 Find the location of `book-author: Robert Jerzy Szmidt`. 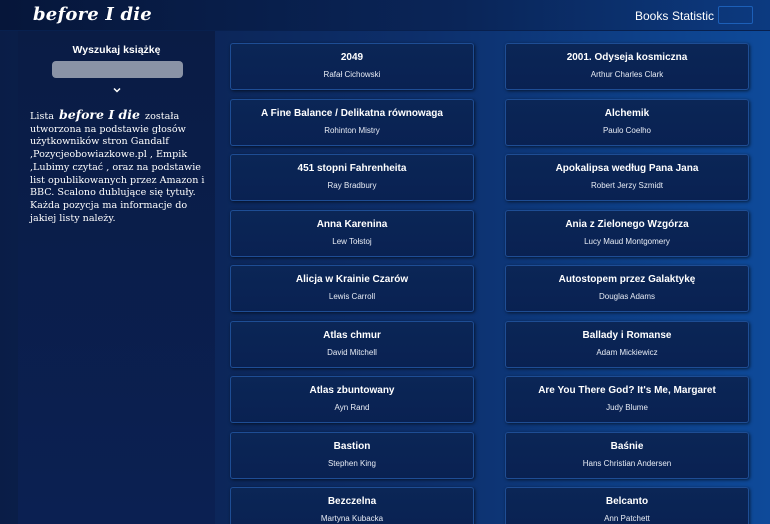

book-author: Robert Jerzy Szmidt is located at coordinates (627, 185).